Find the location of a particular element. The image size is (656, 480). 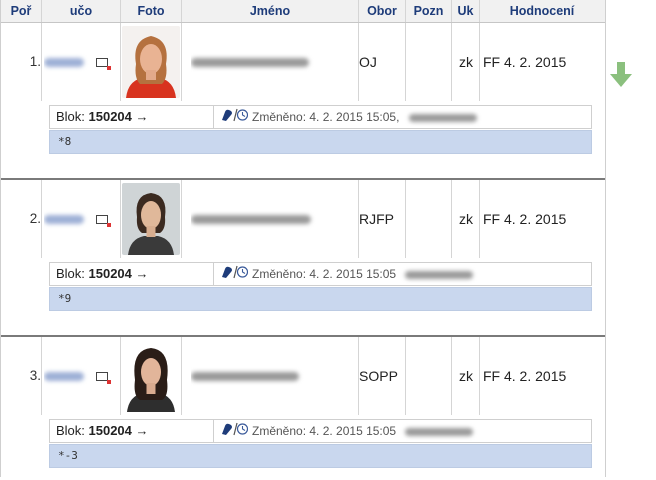

col-por: Poř is located at coordinates (21, 11).